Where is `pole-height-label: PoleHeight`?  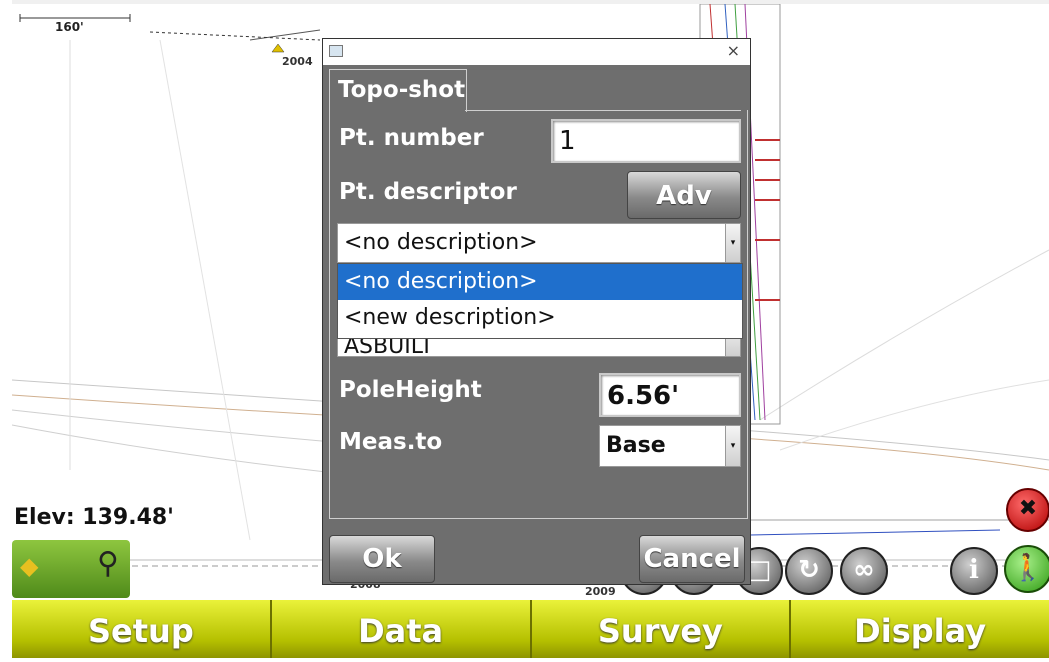 pole-height-label: PoleHeight is located at coordinates (410, 390).